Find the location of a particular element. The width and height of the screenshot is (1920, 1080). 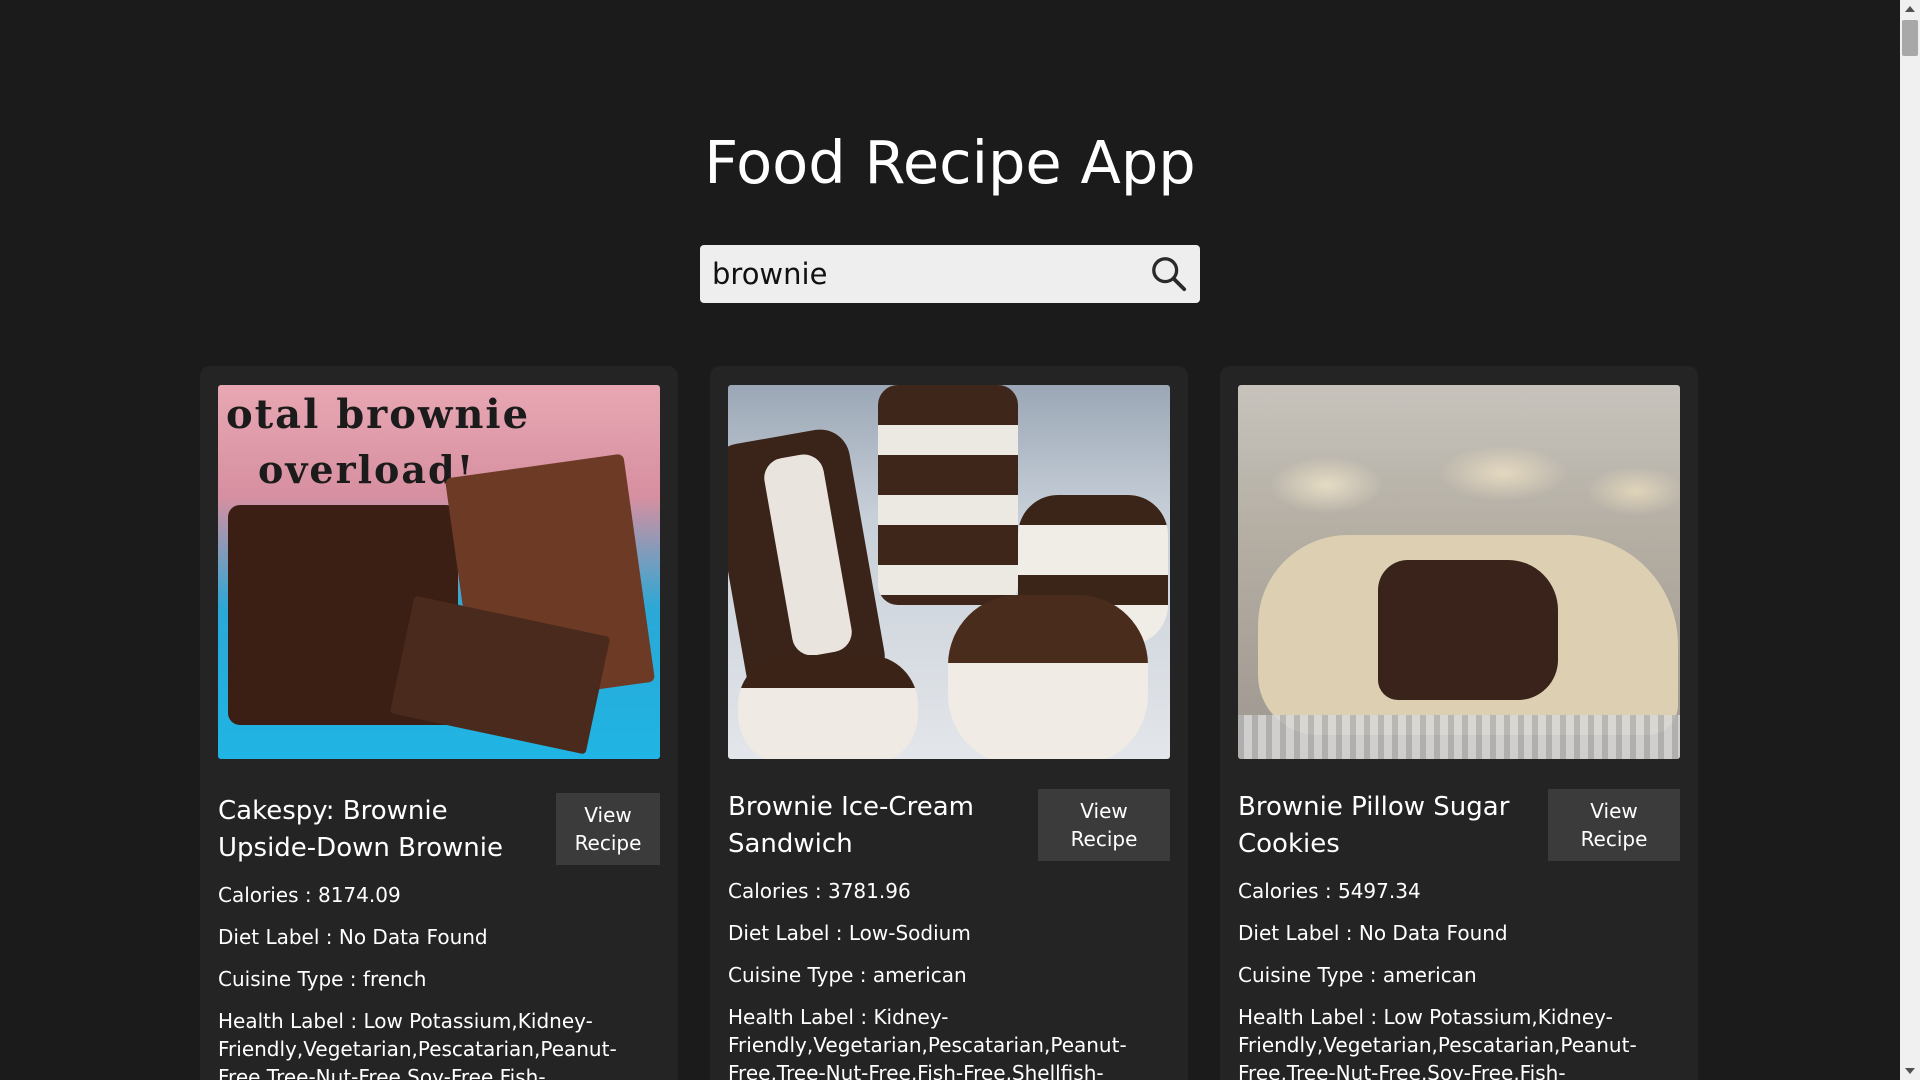

search-button is located at coordinates (1169, 274).